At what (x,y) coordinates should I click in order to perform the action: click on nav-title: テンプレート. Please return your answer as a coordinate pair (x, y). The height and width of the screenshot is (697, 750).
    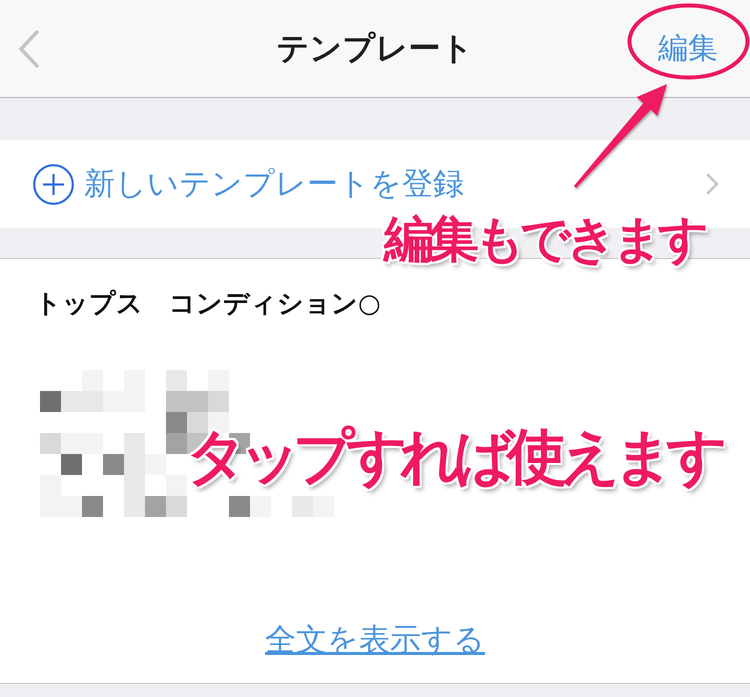
    Looking at the image, I should click on (375, 48).